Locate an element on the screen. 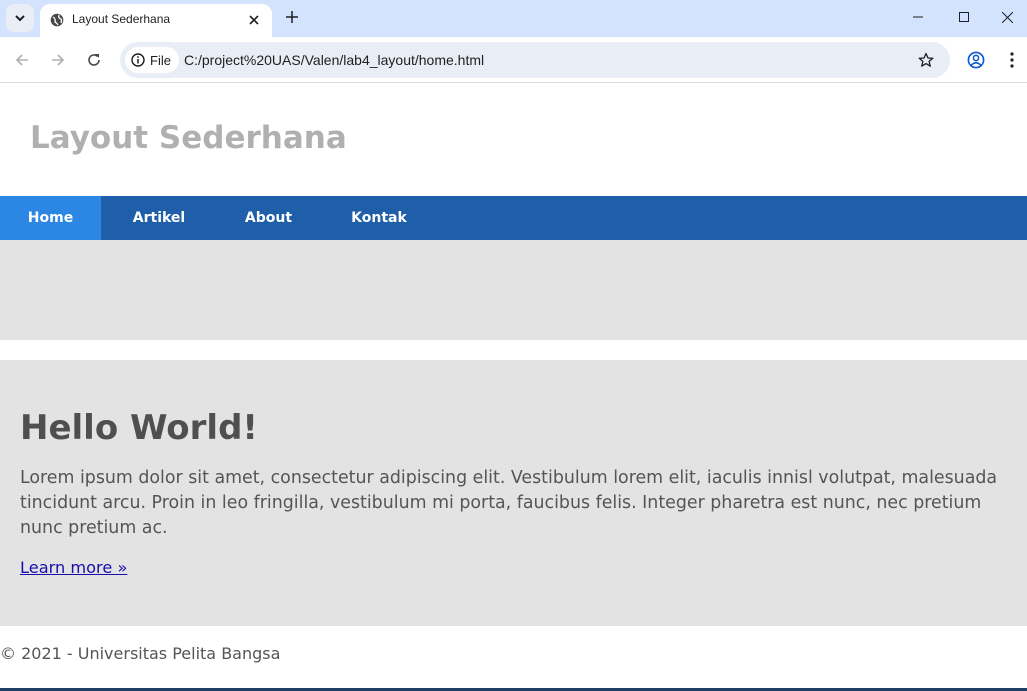 The width and height of the screenshot is (1027, 691). reload-button is located at coordinates (94, 60).